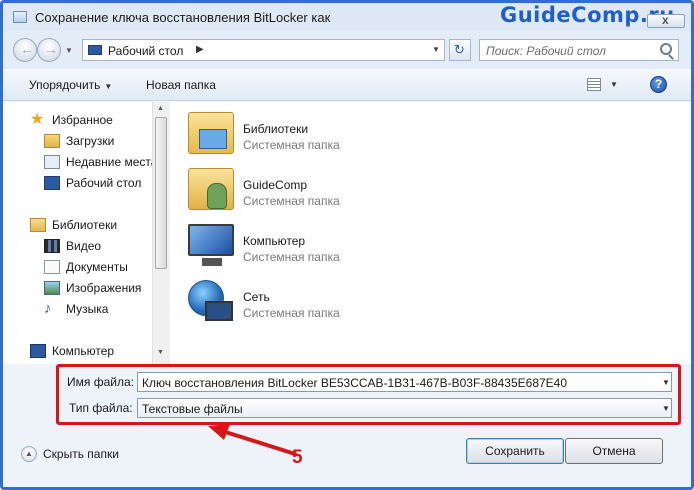  What do you see at coordinates (65, 85) in the screenshot?
I see `organize-label: Упорядочить` at bounding box center [65, 85].